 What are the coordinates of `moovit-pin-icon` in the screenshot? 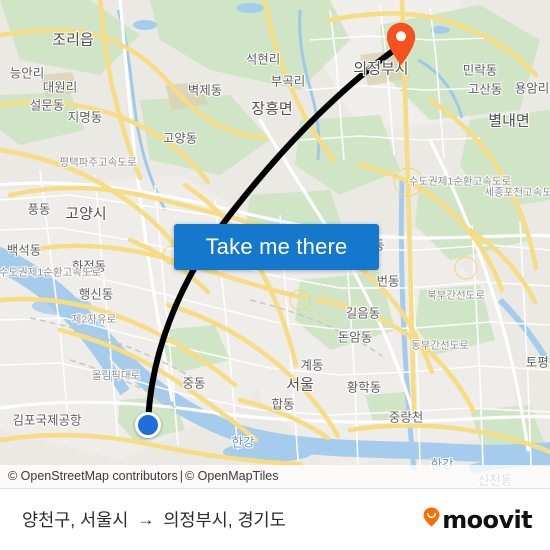 It's located at (431, 519).